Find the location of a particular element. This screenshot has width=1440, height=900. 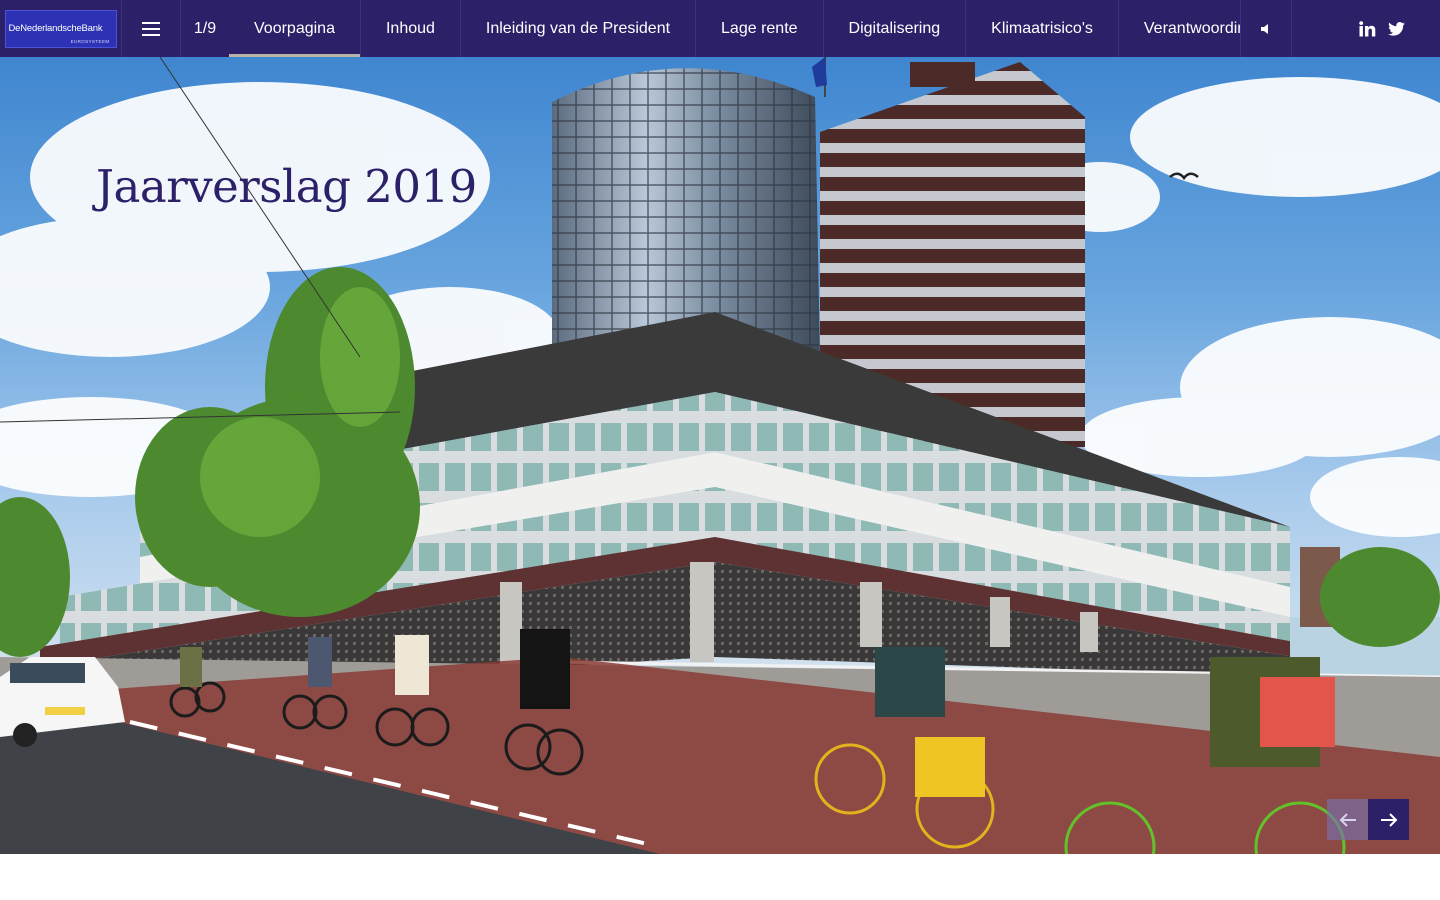

social-links is located at coordinates (1390, 28).